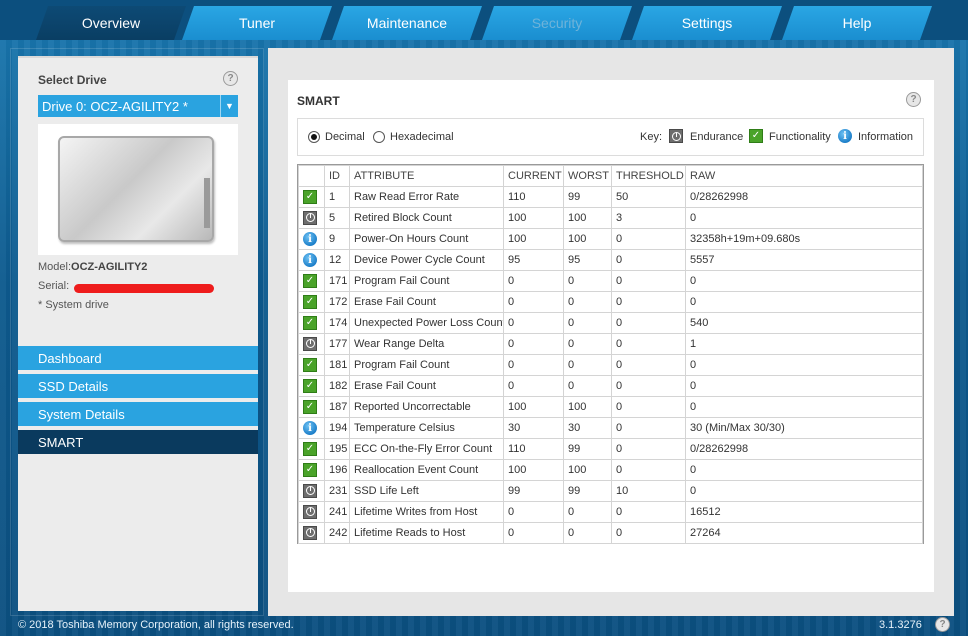 The width and height of the screenshot is (968, 636). Describe the element at coordinates (610, 533) in the screenshot. I see `table-row: 242 Lifetime Reads to Host 0 0 0 27264` at that location.